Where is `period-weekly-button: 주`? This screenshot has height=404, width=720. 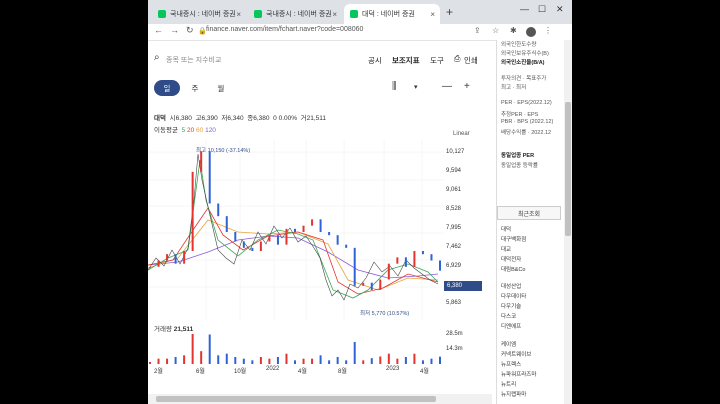
period-weekly-button: 주 is located at coordinates (195, 88).